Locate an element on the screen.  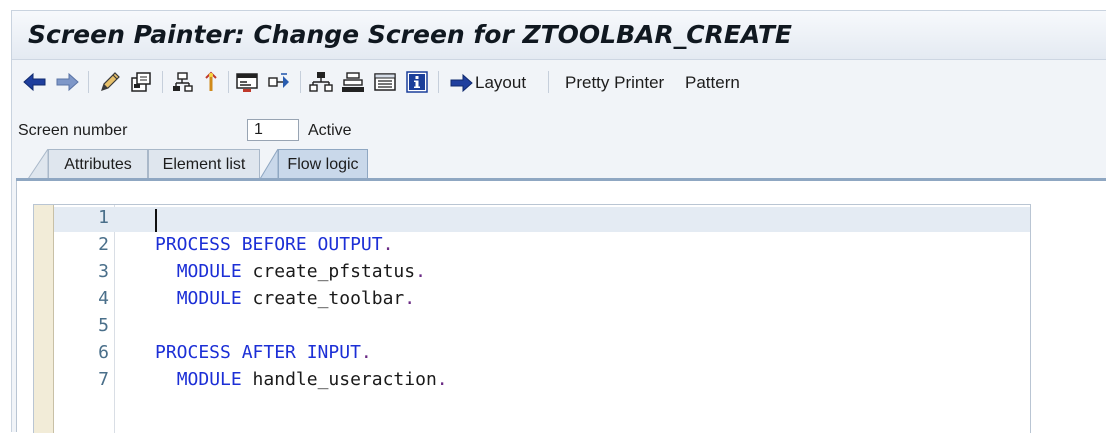
line-number: 4 is located at coordinates (103, 298).